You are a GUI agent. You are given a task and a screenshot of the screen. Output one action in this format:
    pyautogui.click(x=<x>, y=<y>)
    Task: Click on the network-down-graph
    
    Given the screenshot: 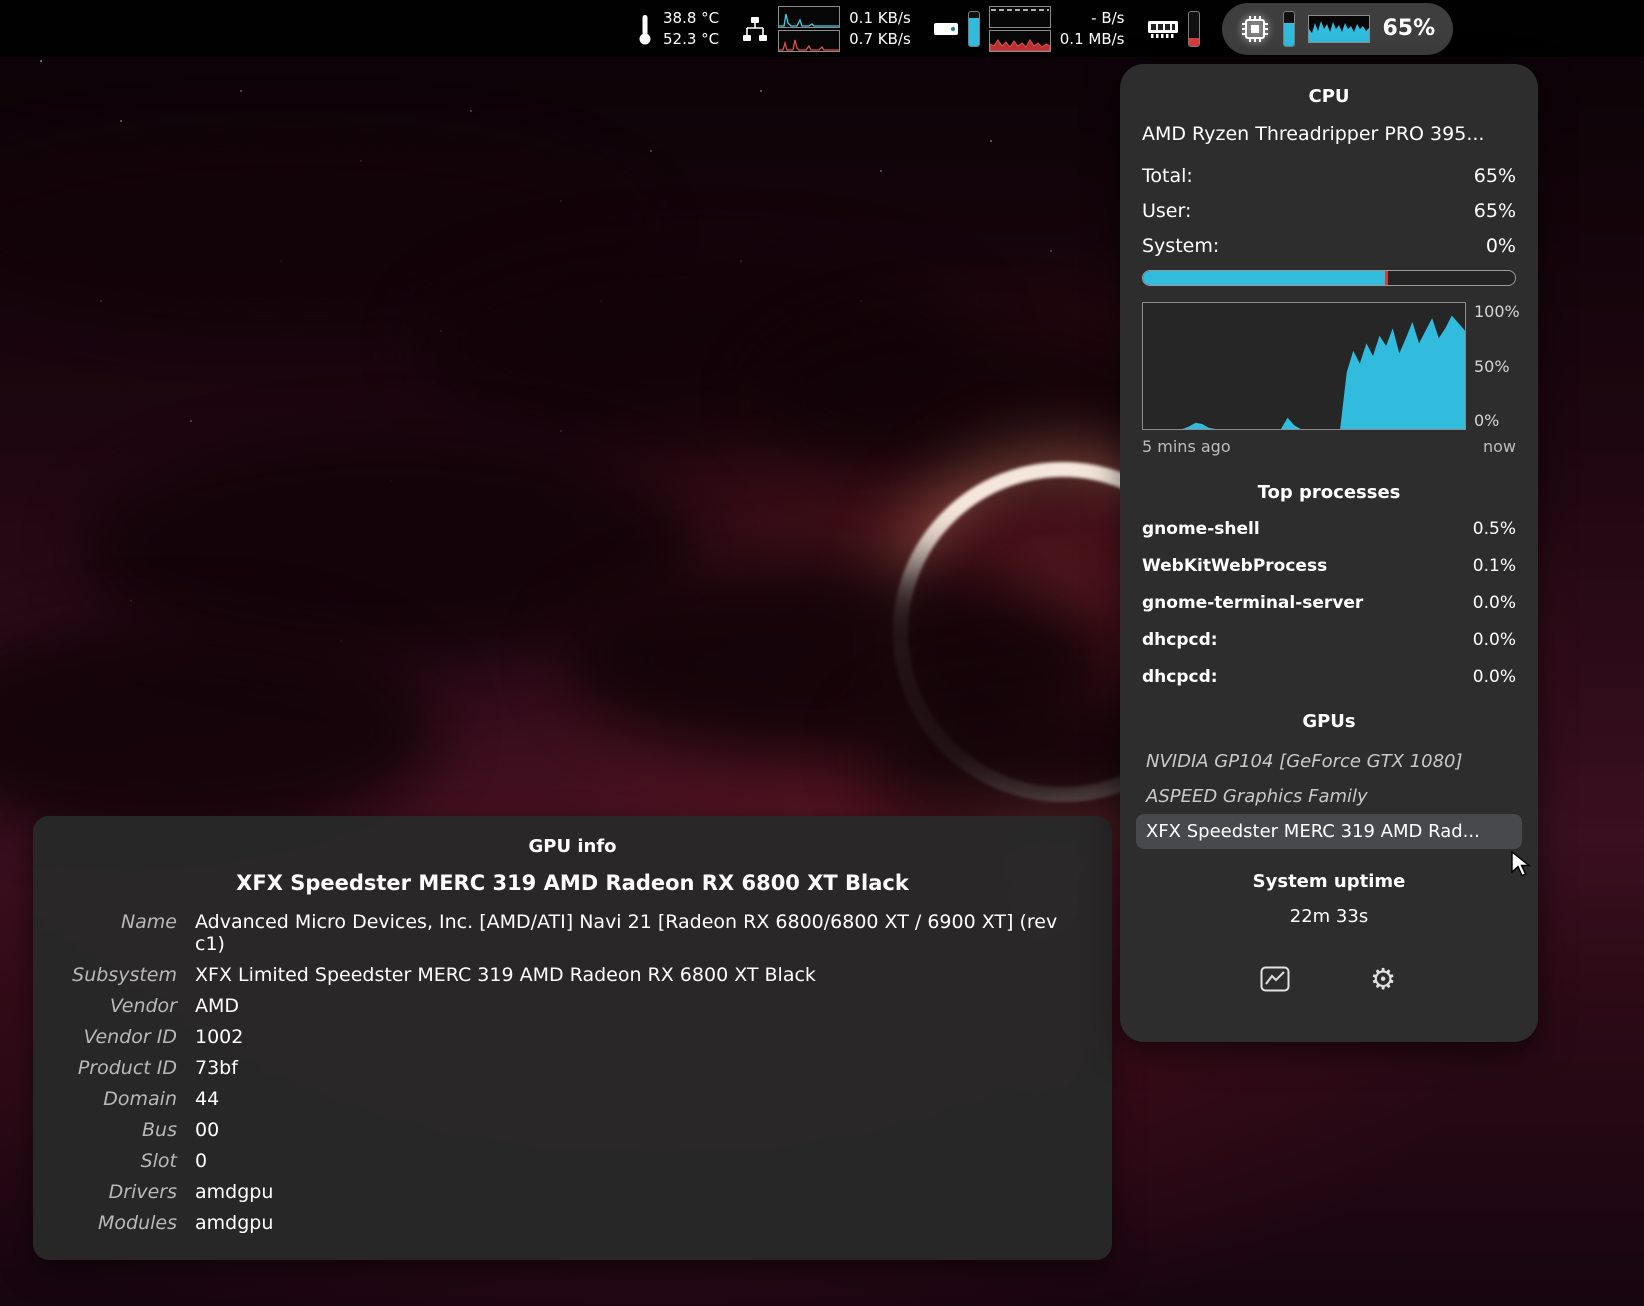 What is the action you would take?
    pyautogui.click(x=809, y=16)
    